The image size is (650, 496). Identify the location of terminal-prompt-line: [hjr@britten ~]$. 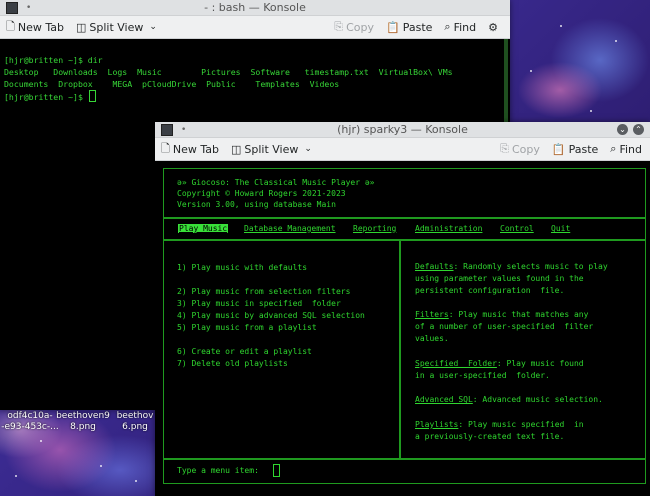
(255, 96).